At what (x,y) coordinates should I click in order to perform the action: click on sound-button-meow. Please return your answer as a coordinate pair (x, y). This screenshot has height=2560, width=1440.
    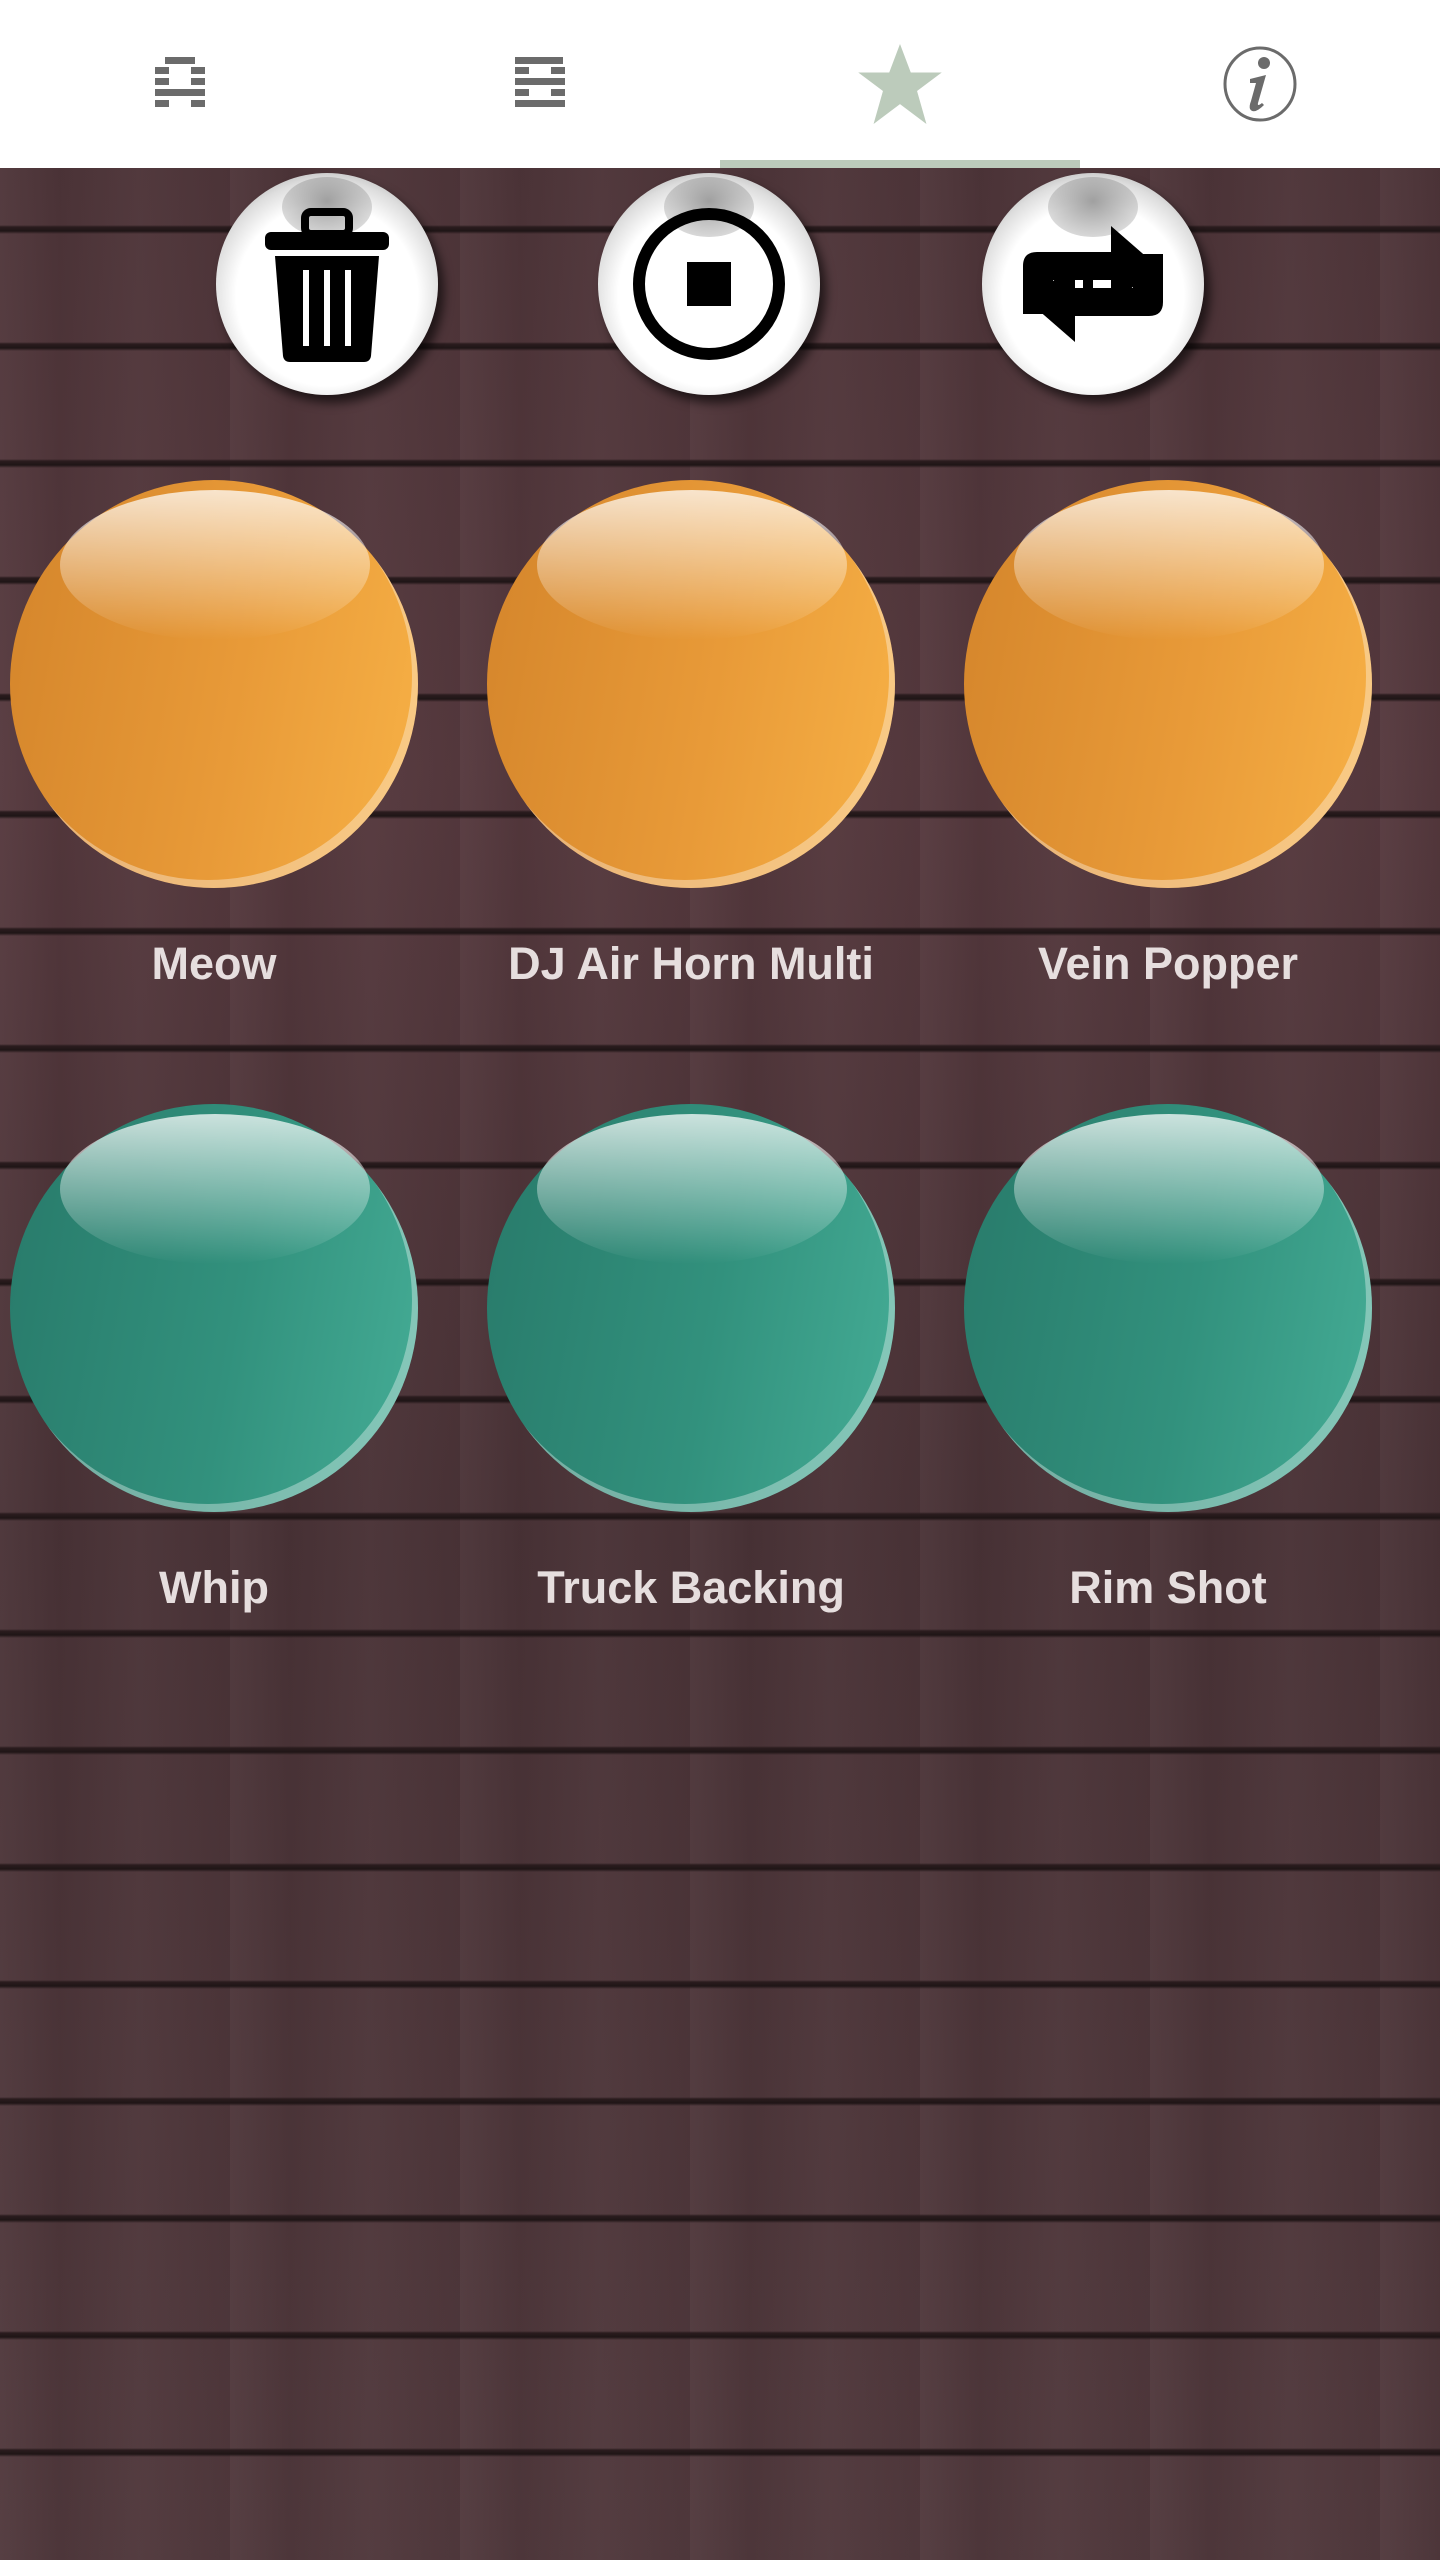
    Looking at the image, I should click on (214, 684).